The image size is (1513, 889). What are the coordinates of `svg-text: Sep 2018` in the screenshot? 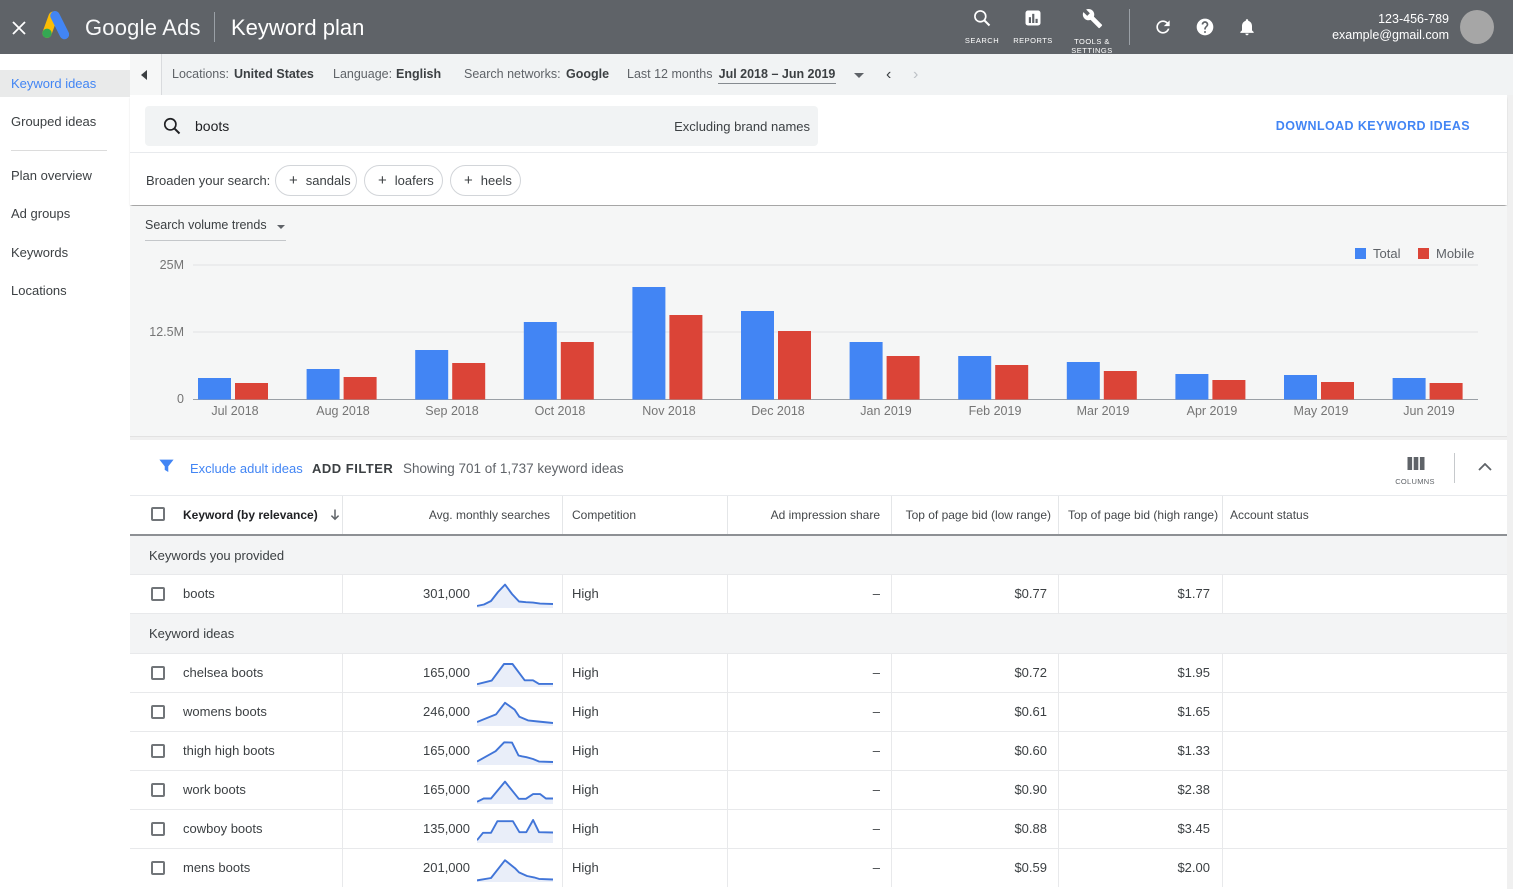 It's located at (452, 411).